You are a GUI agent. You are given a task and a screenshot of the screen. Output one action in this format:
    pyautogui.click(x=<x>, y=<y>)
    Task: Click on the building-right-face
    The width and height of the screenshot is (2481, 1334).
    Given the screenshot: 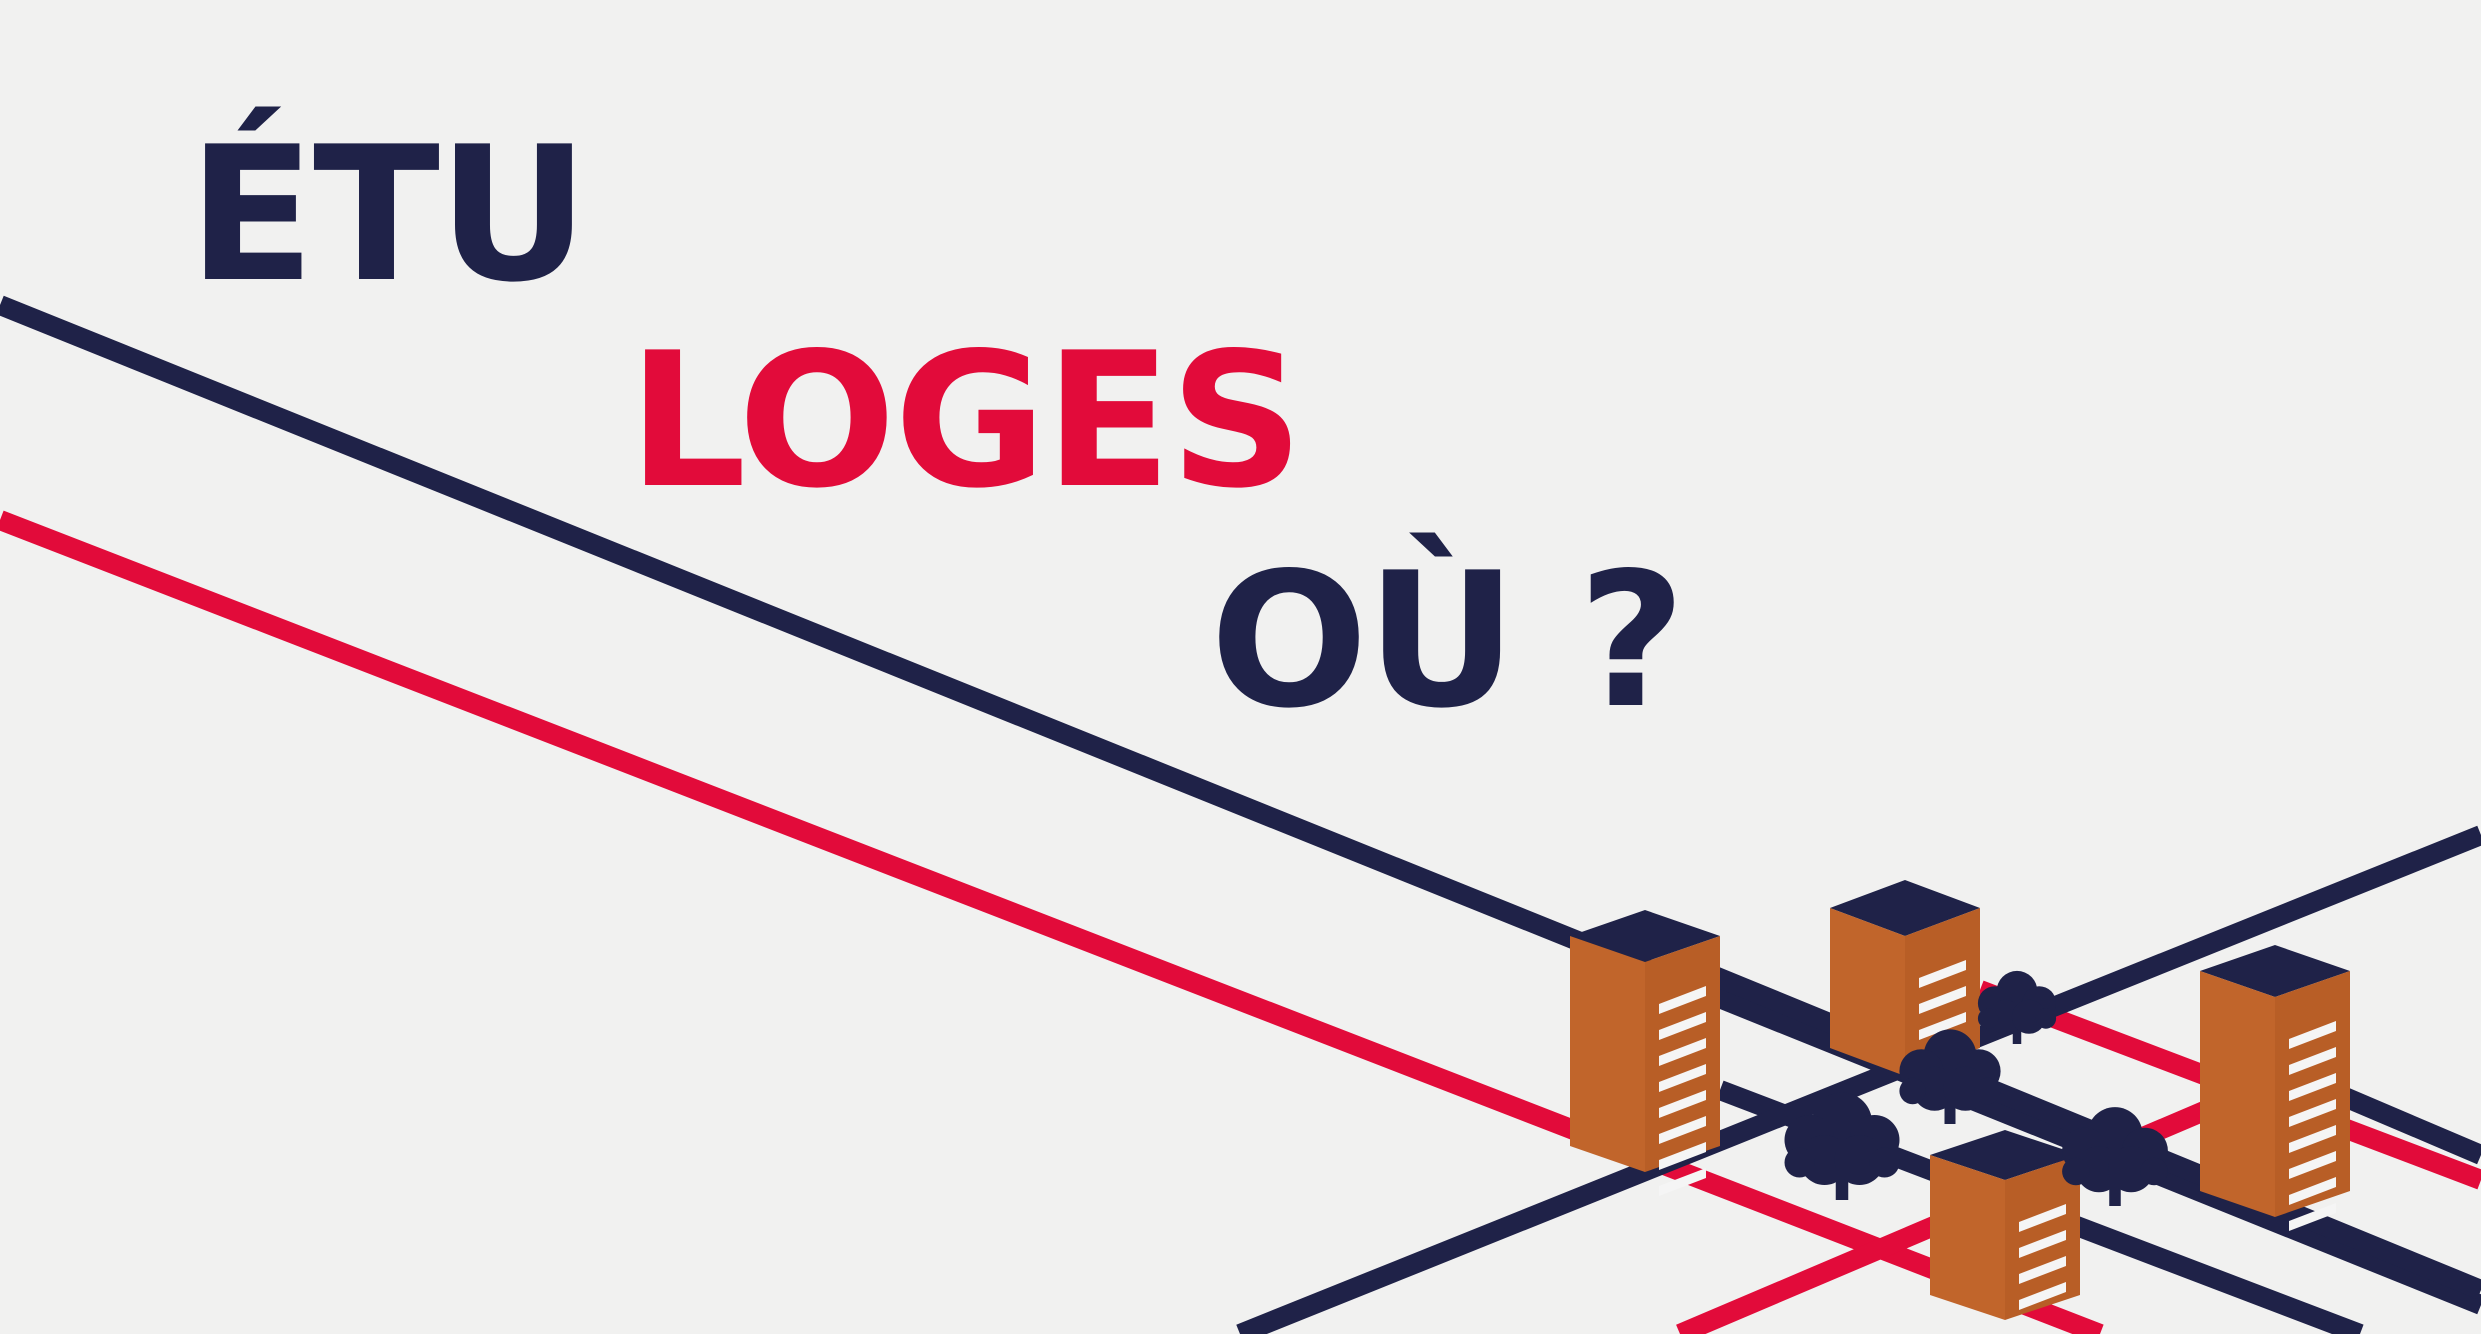 What is the action you would take?
    pyautogui.click(x=2312, y=1094)
    